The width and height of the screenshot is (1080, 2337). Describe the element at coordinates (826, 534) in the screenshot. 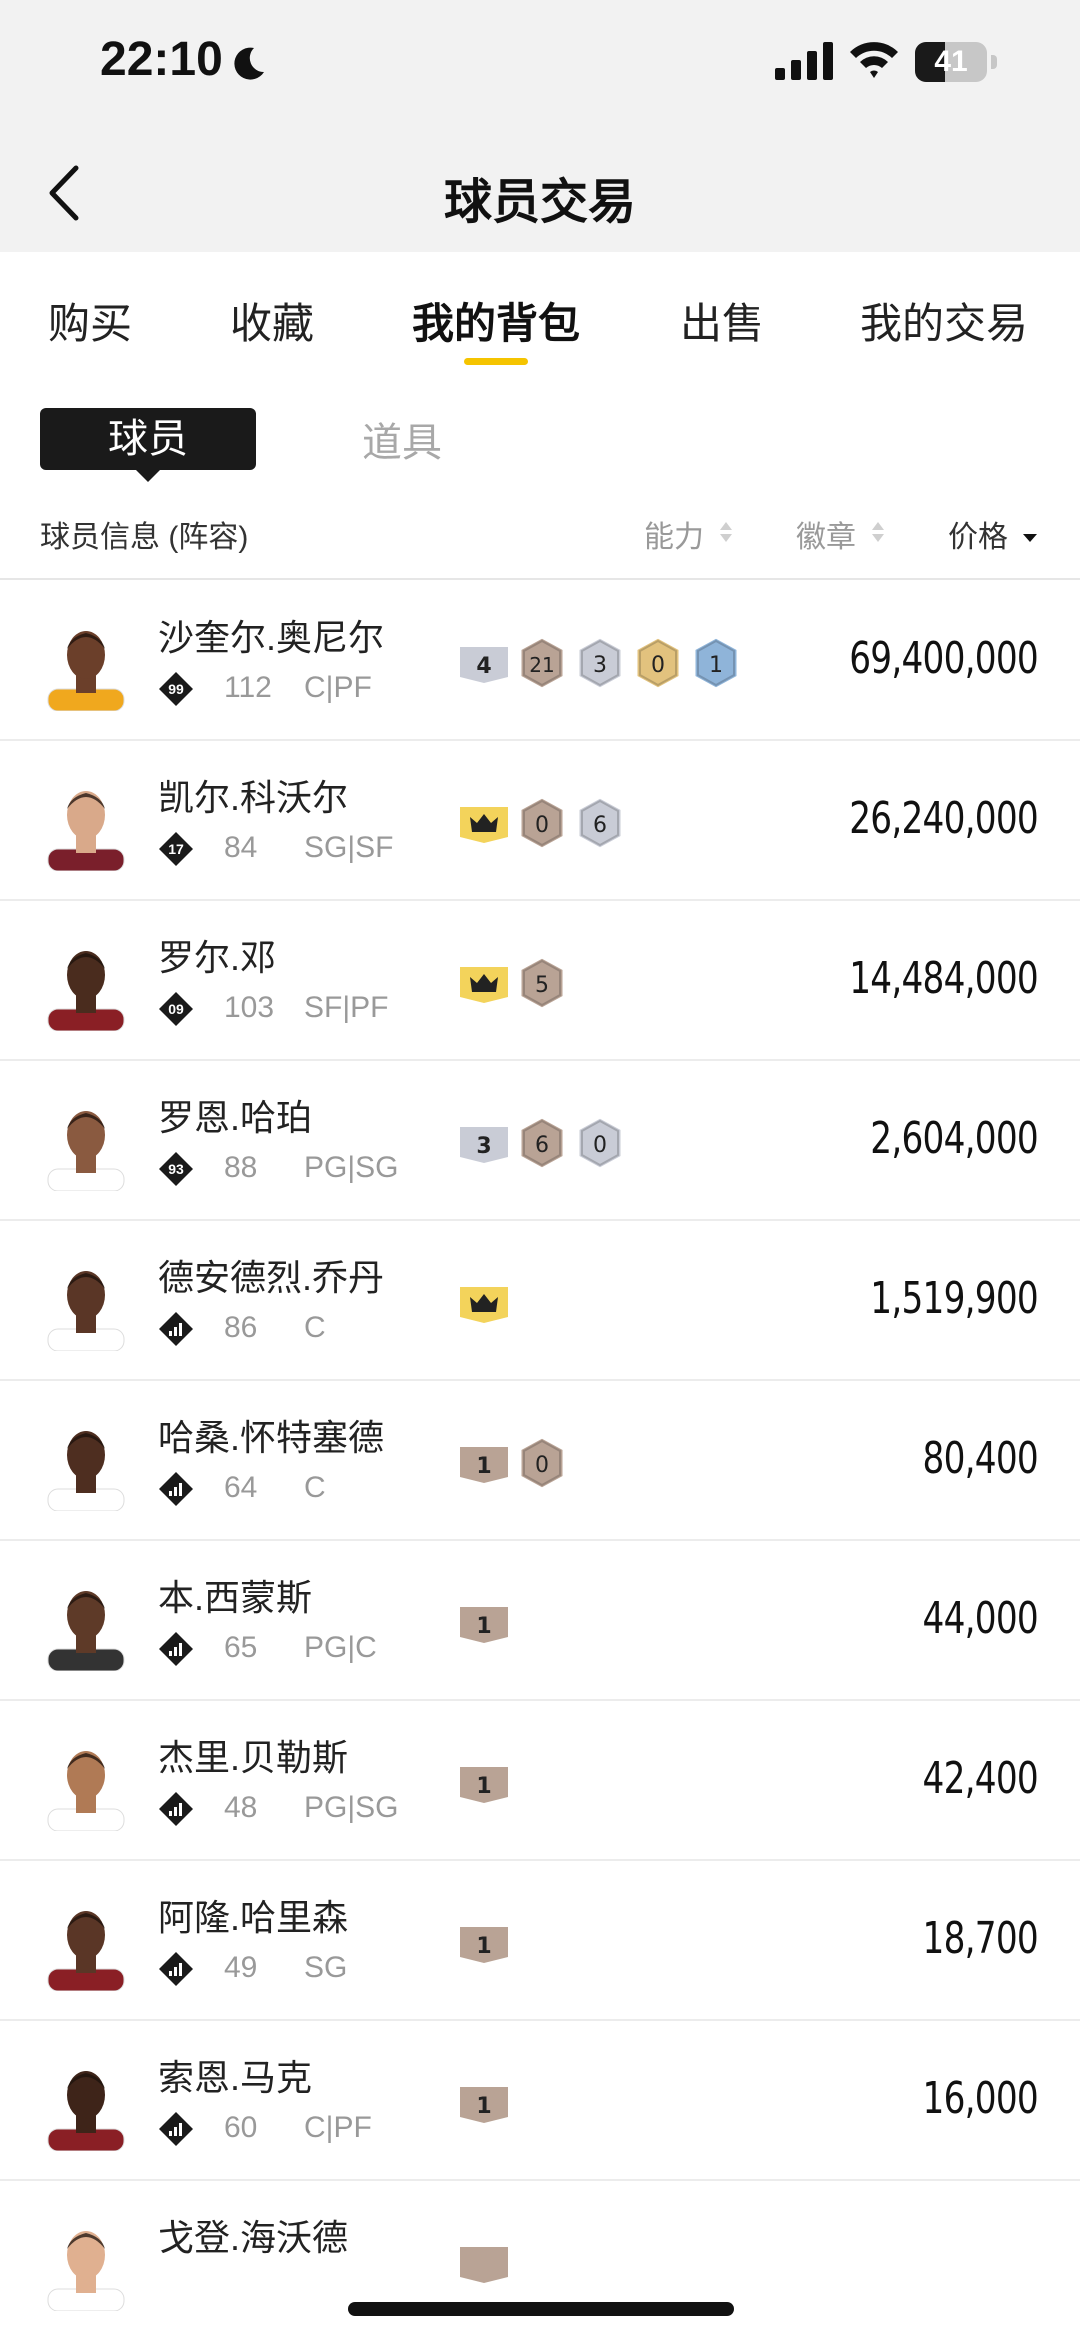

I see `column-badge: 徽章` at that location.